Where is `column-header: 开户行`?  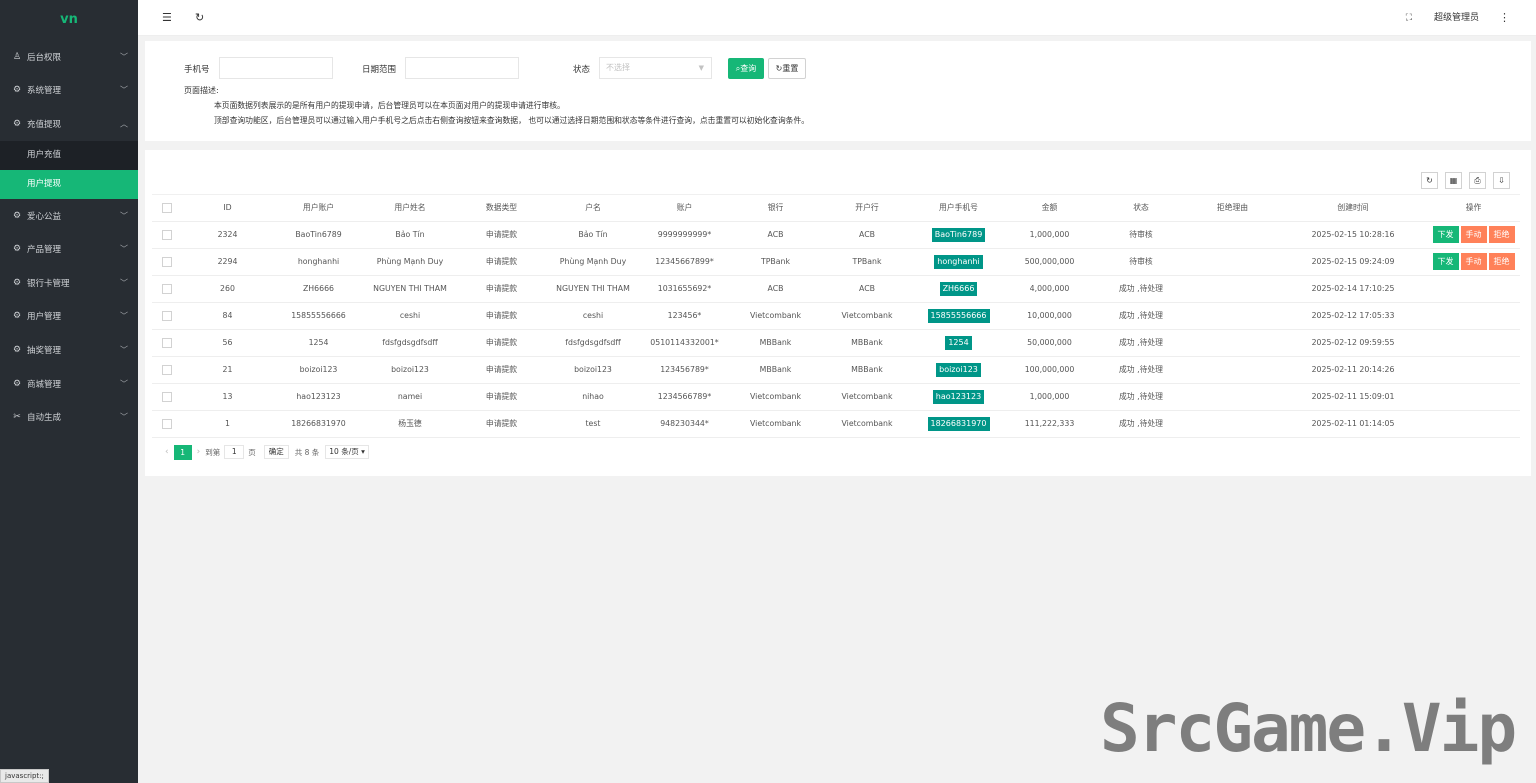
column-header: 开户行 is located at coordinates (867, 208).